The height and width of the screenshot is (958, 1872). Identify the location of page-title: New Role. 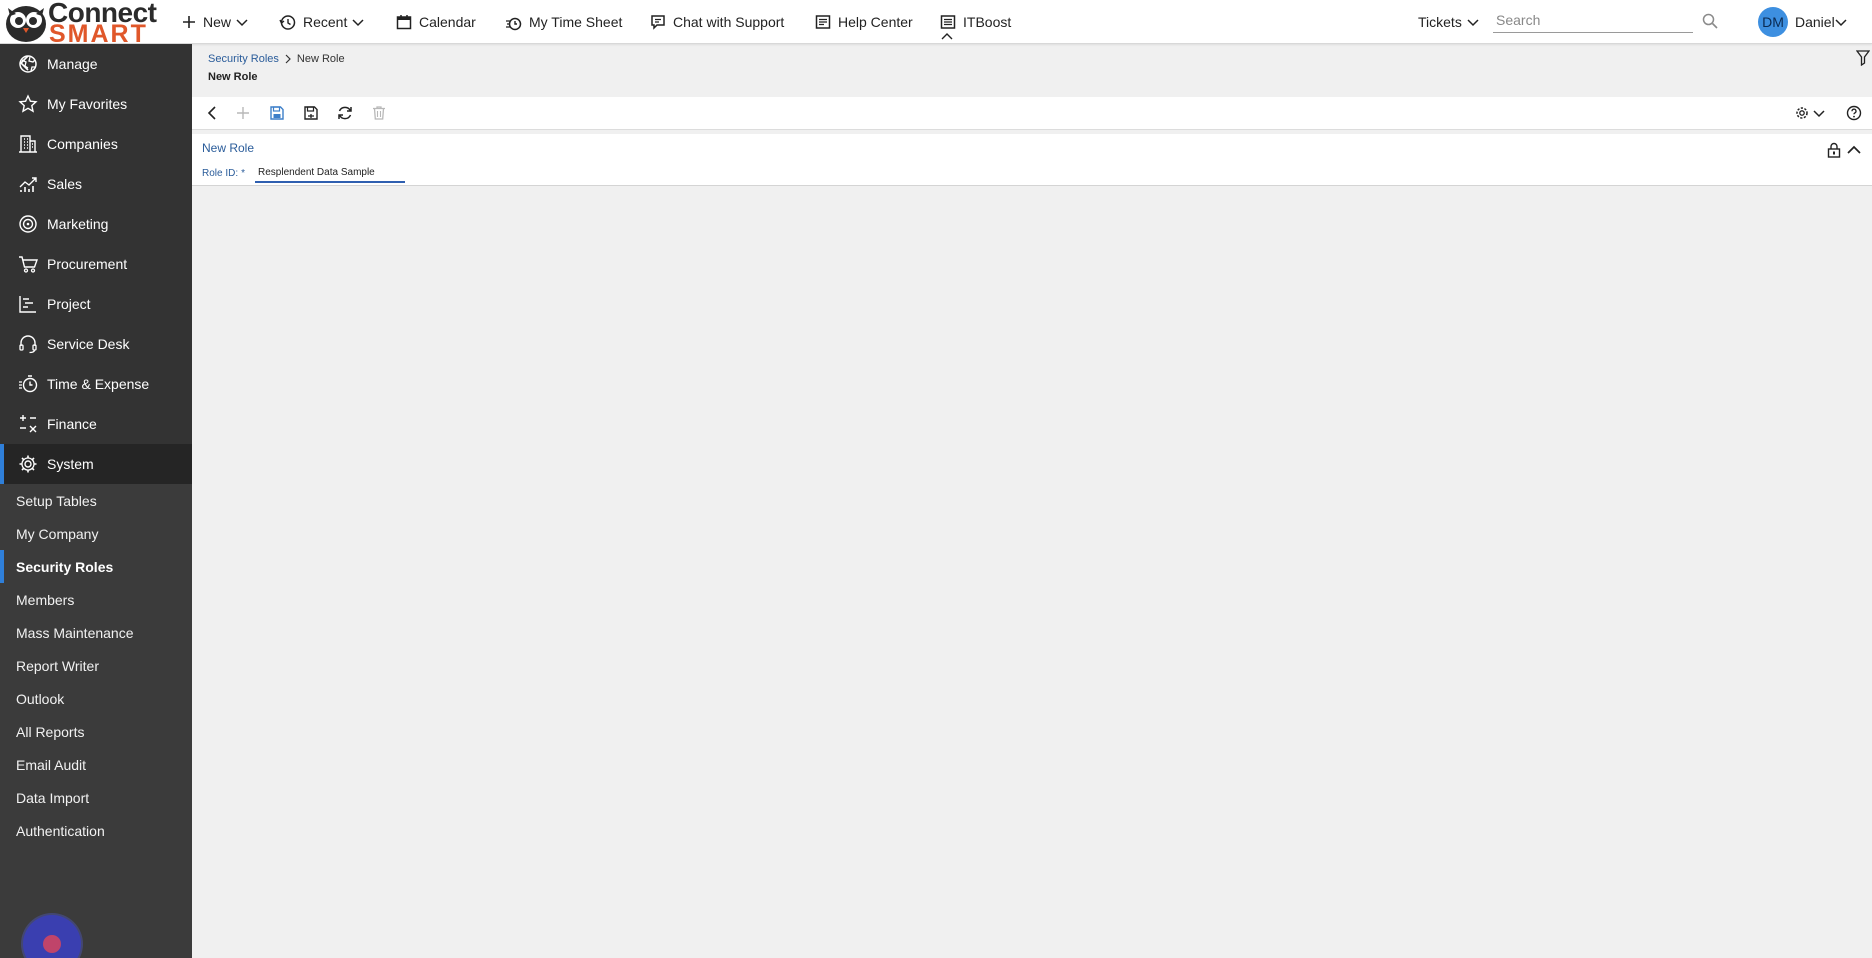
(233, 77).